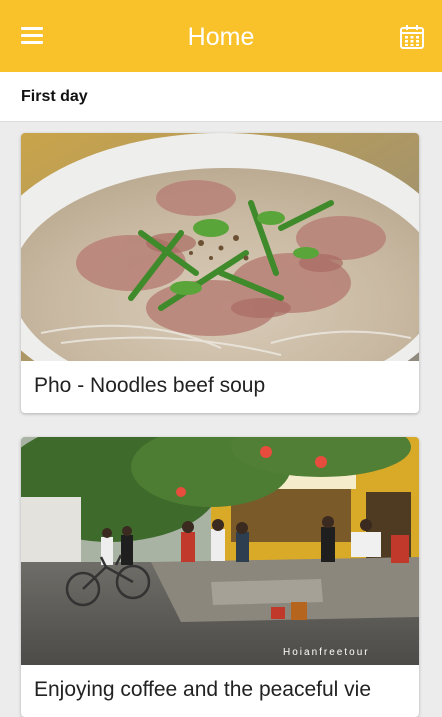 This screenshot has width=442, height=717. Describe the element at coordinates (221, 97) in the screenshot. I see `section-header: First day` at that location.